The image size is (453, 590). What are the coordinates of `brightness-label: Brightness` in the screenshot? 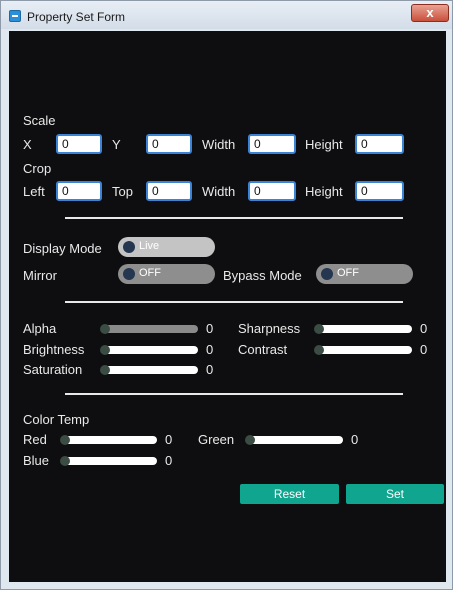 It's located at (54, 349).